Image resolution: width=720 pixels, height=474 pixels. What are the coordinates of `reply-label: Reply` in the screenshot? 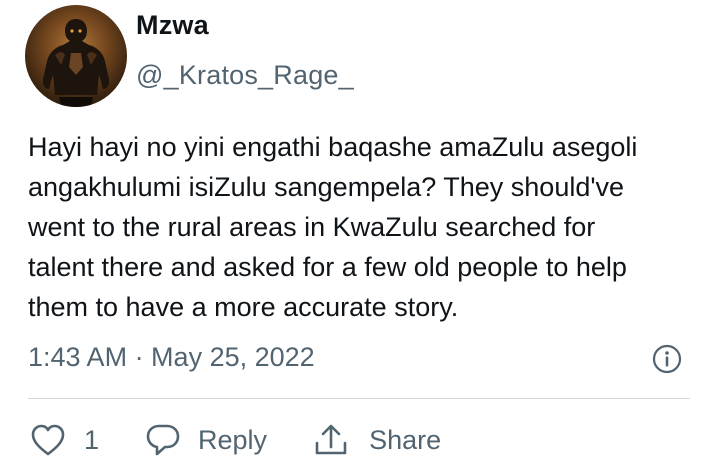 It's located at (233, 439).